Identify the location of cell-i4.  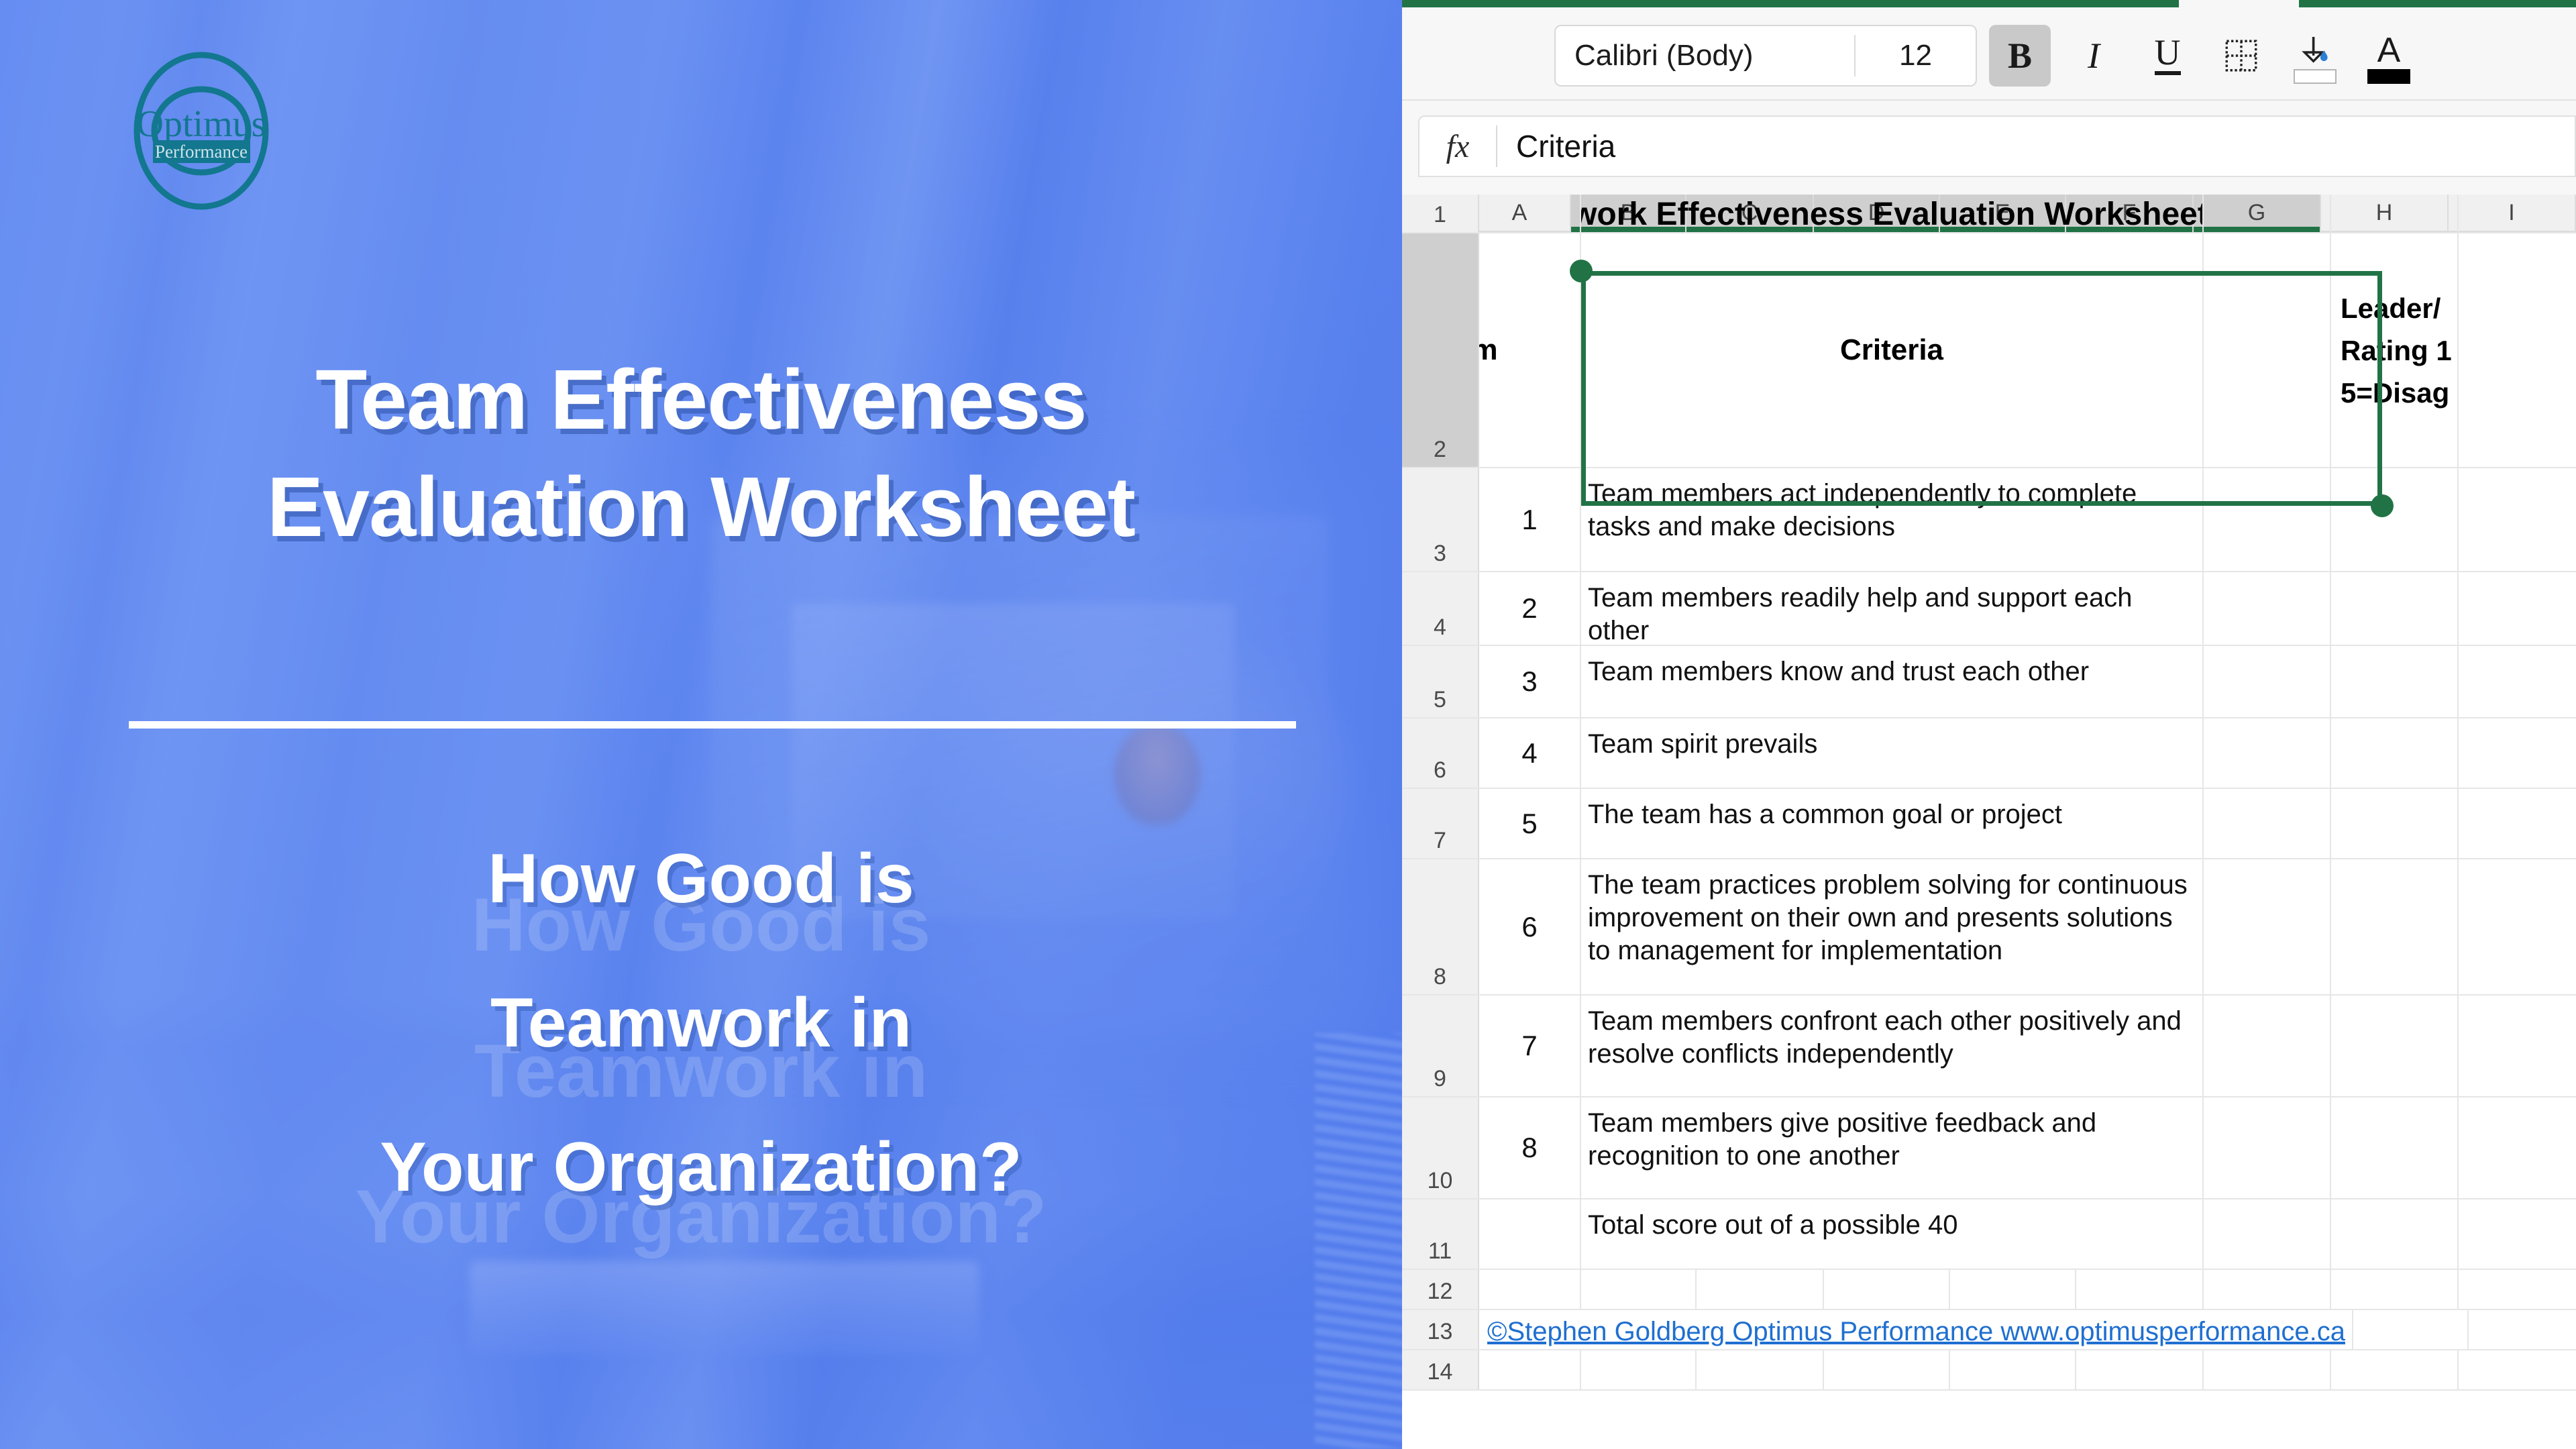
(2395, 608).